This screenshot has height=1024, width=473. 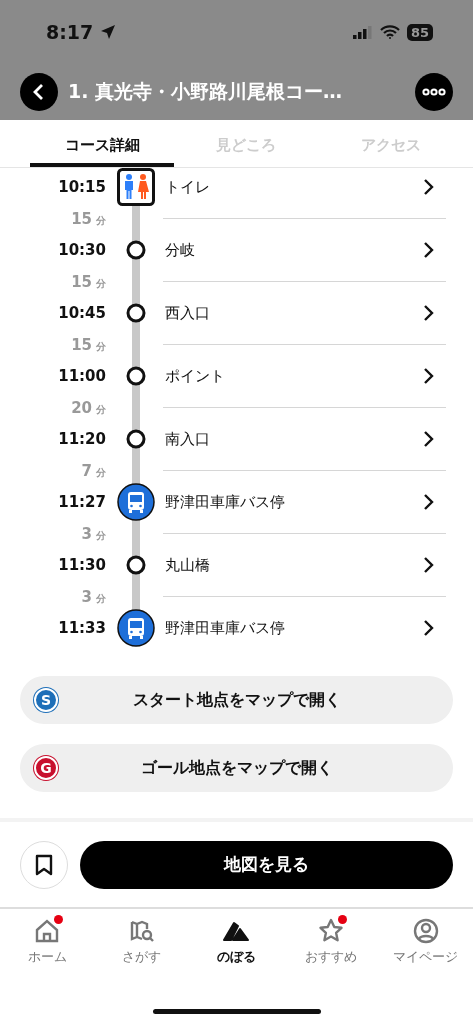 I want to click on point-badge: G, so click(x=46, y=768).